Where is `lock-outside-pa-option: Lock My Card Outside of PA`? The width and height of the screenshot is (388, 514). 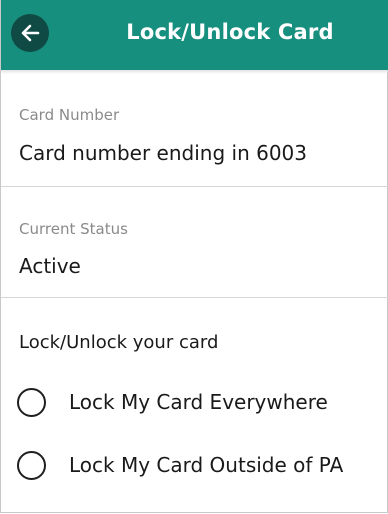 lock-outside-pa-option: Lock My Card Outside of PA is located at coordinates (180, 465).